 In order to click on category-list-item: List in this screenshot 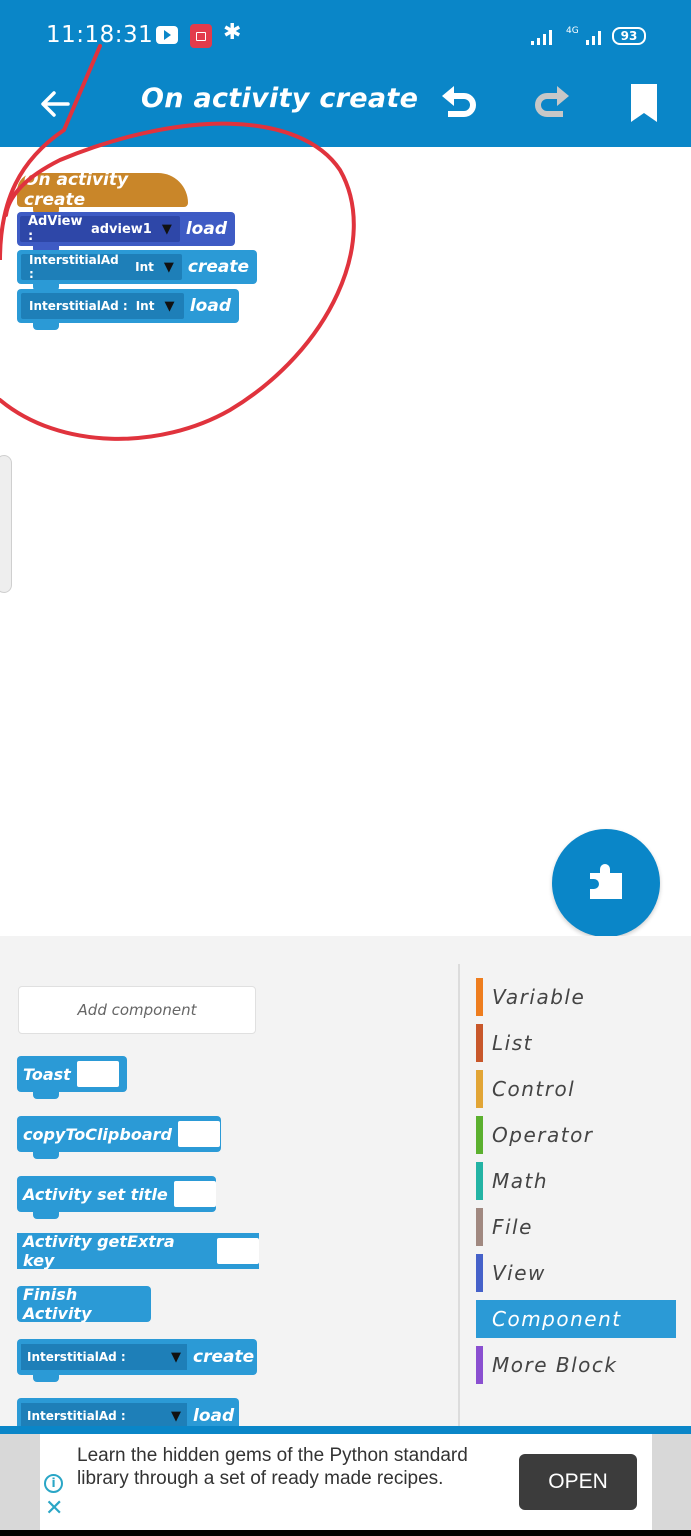, I will do `click(576, 1043)`.